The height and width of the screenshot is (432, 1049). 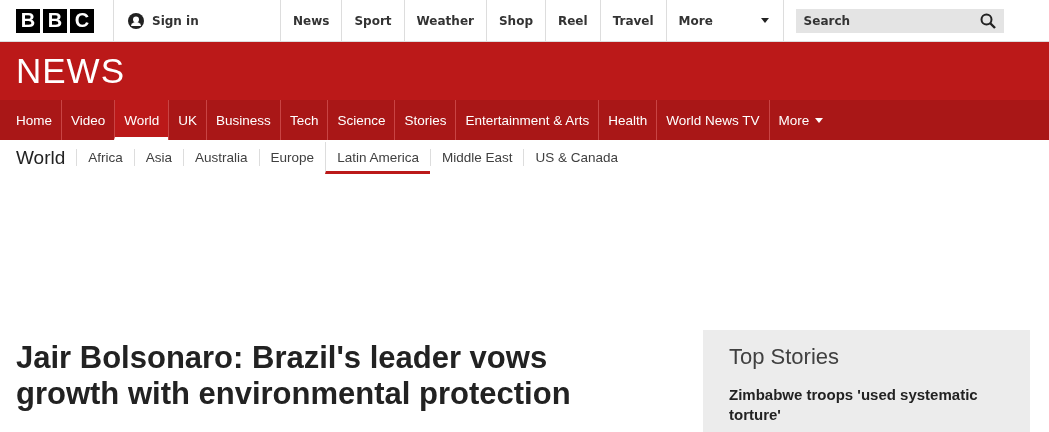 I want to click on panel-title: Top Stories, so click(x=785, y=357).